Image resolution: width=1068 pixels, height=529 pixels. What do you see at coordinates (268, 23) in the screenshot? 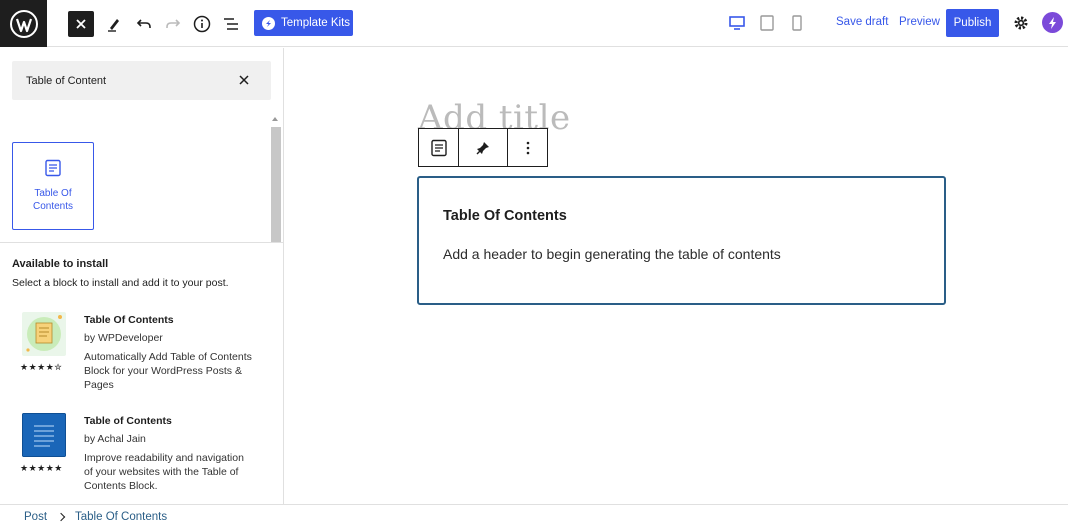
I see `template-kits-icon` at bounding box center [268, 23].